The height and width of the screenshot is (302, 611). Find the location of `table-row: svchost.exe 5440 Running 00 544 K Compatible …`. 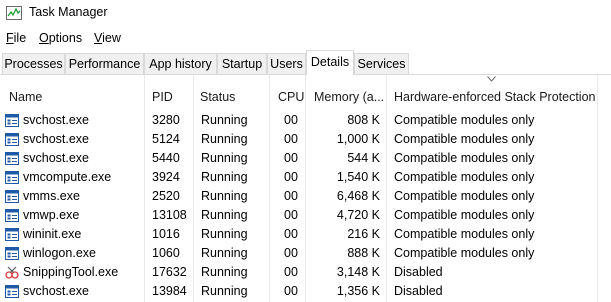

table-row: svchost.exe 5440 Running 00 544 K Compatible … is located at coordinates (305, 158).